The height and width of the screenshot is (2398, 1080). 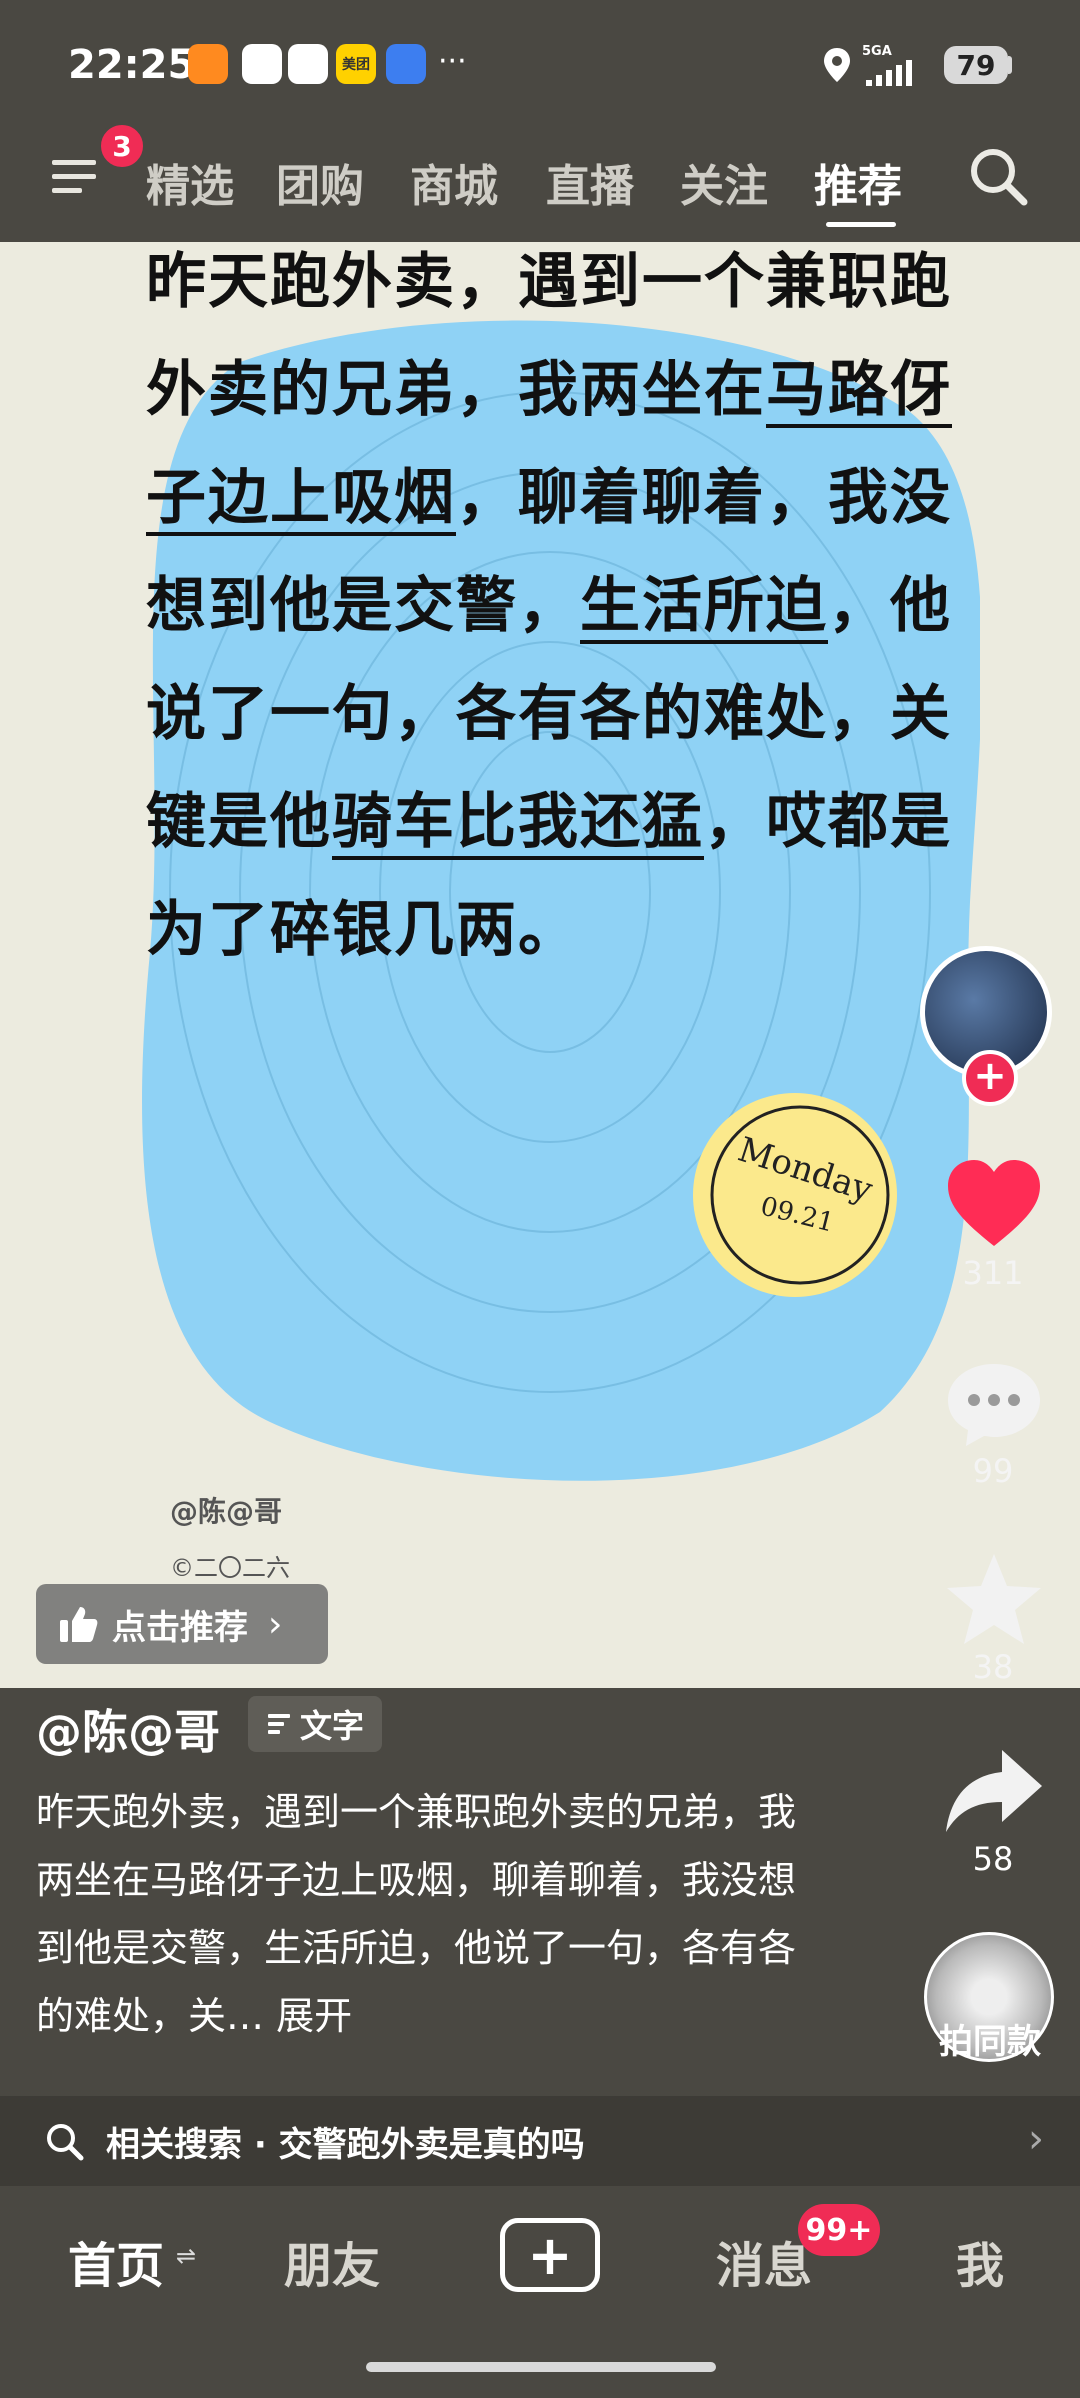 What do you see at coordinates (454, 182) in the screenshot?
I see `tab-2: 商城` at bounding box center [454, 182].